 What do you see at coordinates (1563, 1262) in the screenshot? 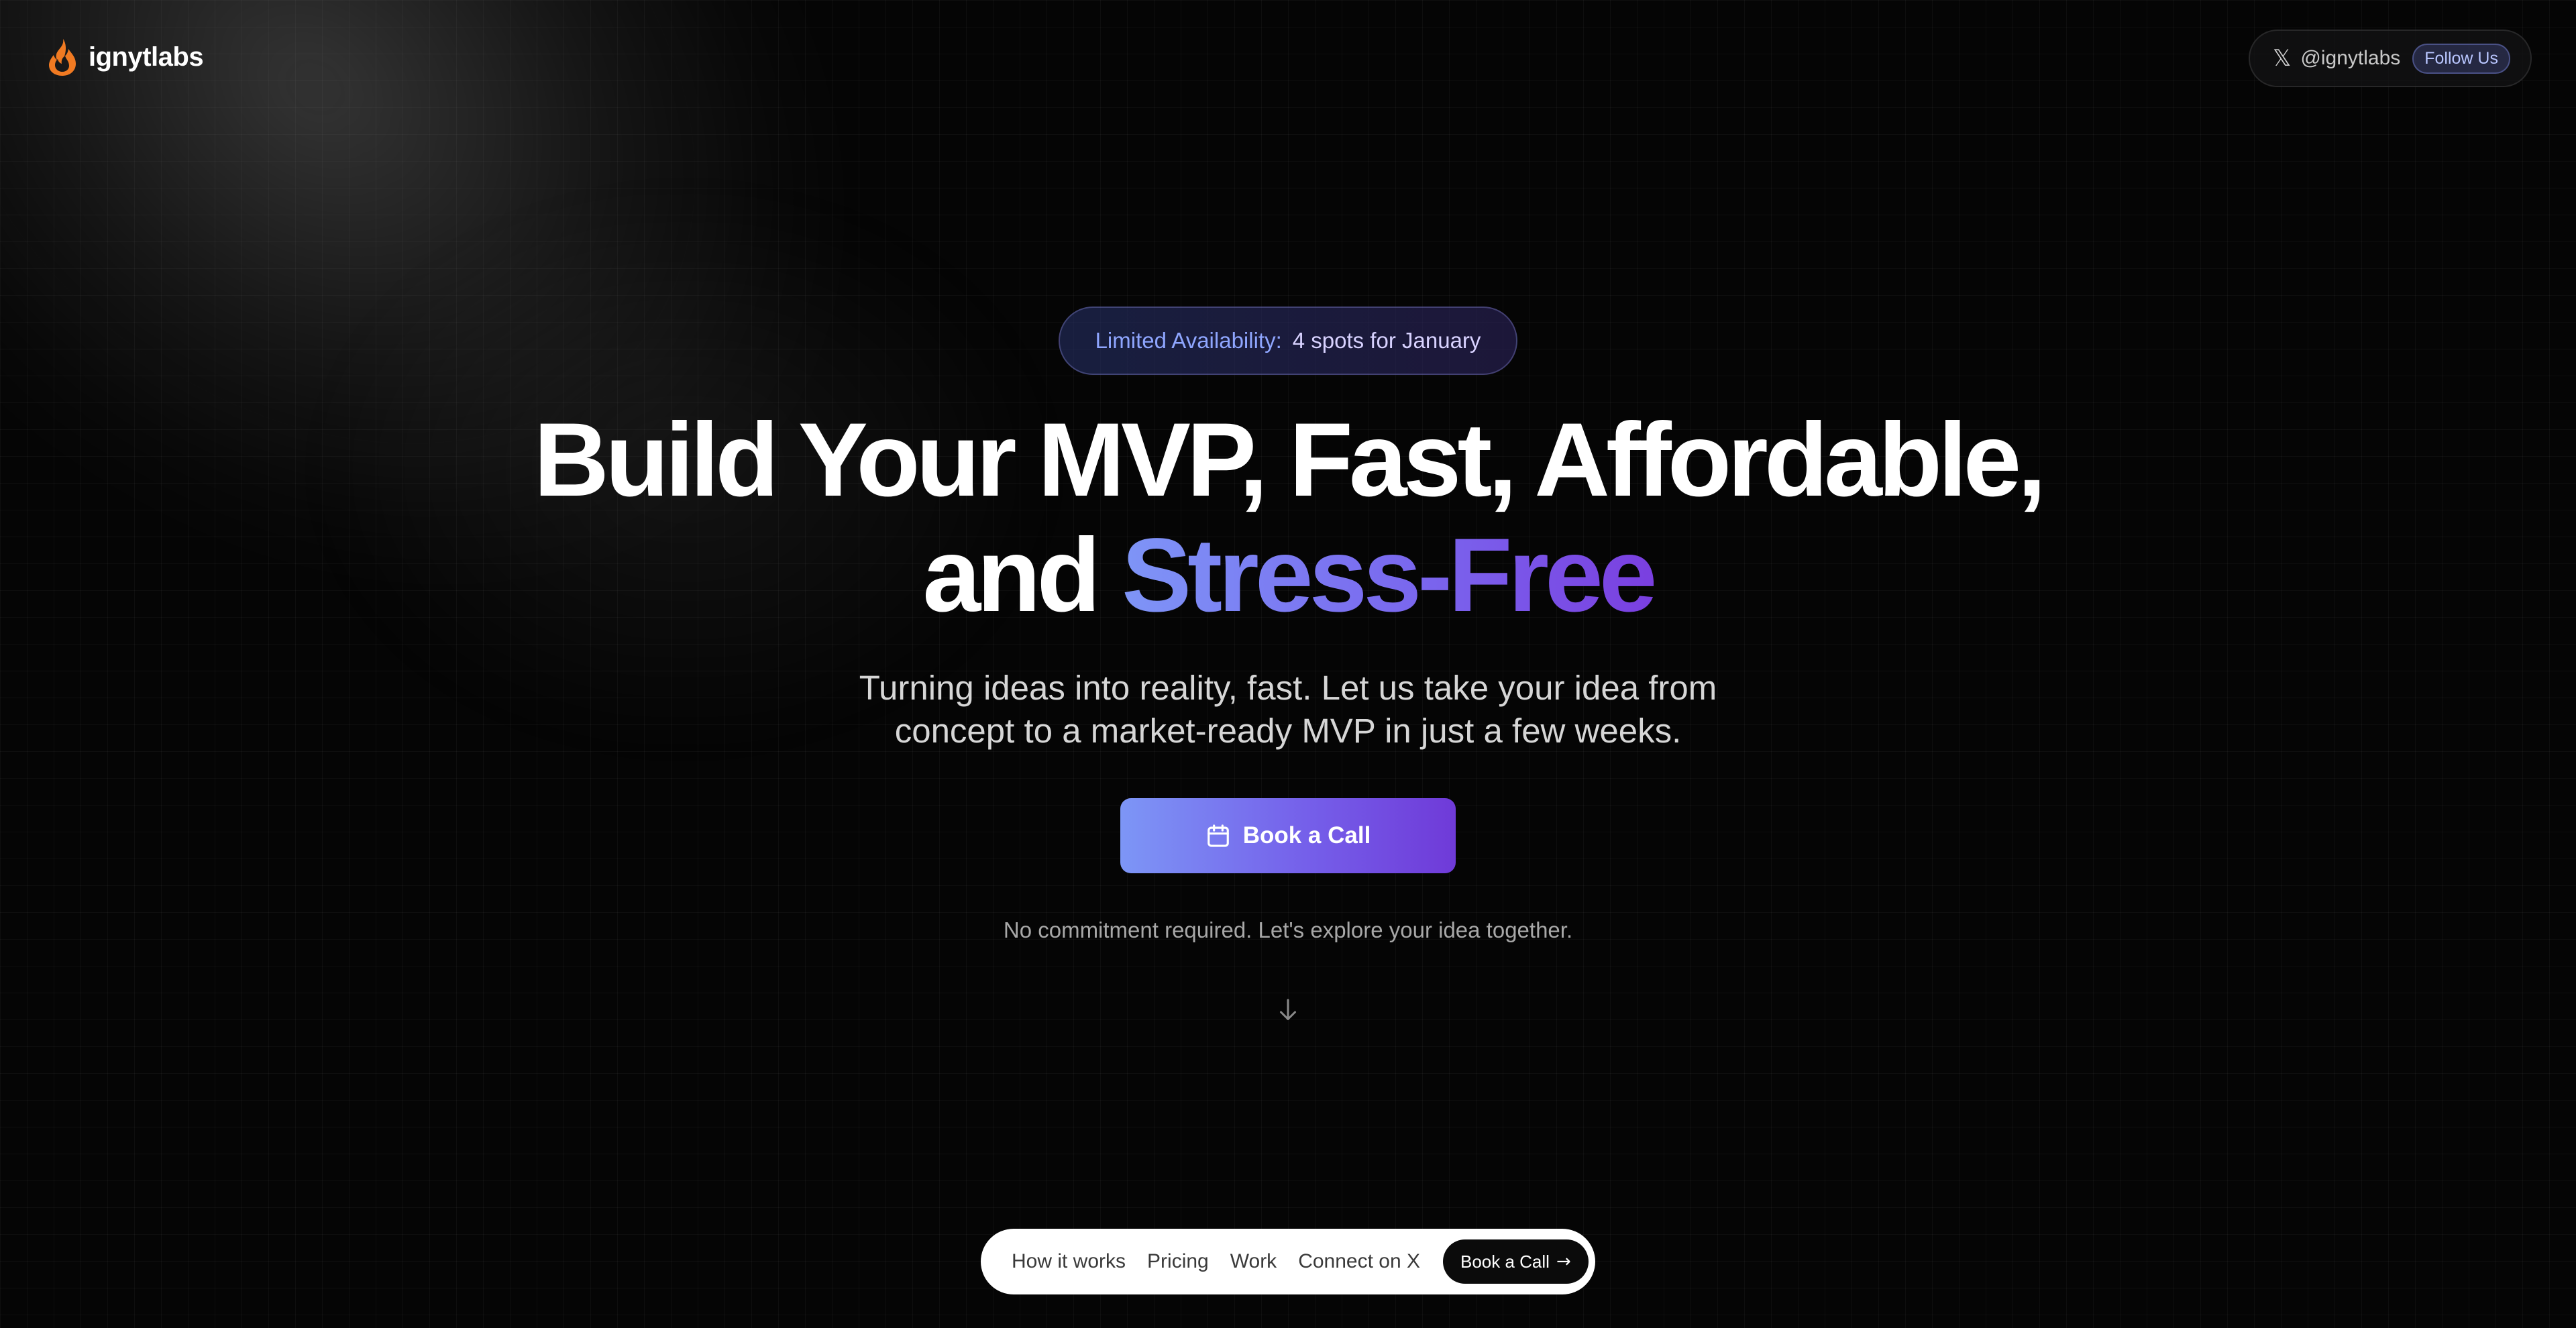
I see `arrow-right-icon: →` at bounding box center [1563, 1262].